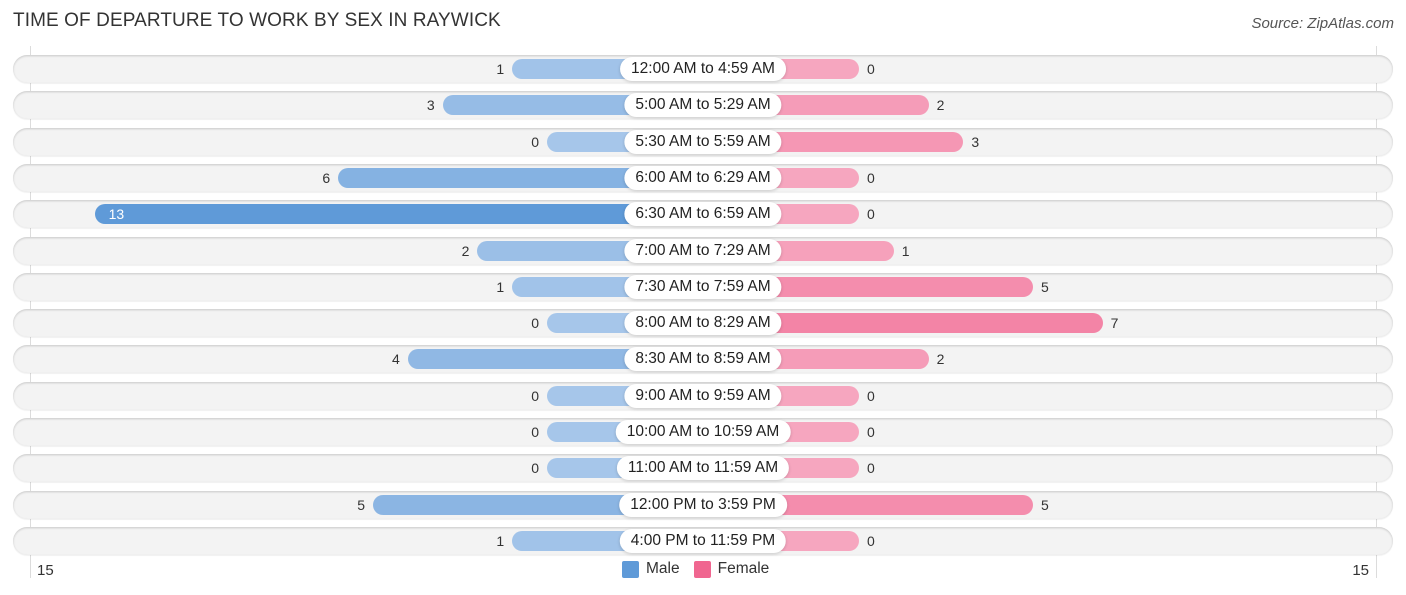 The width and height of the screenshot is (1406, 595). I want to click on category-label: 8:00 AM to 8:29 AM, so click(703, 323).